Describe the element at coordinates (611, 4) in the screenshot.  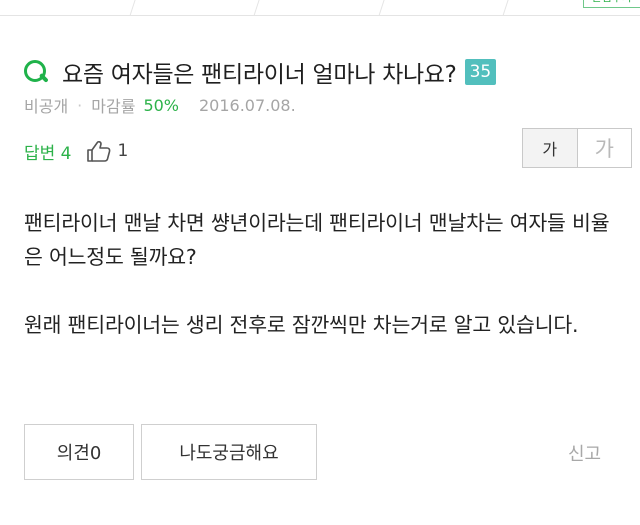
I see `add-interest-button: 관심추가` at that location.